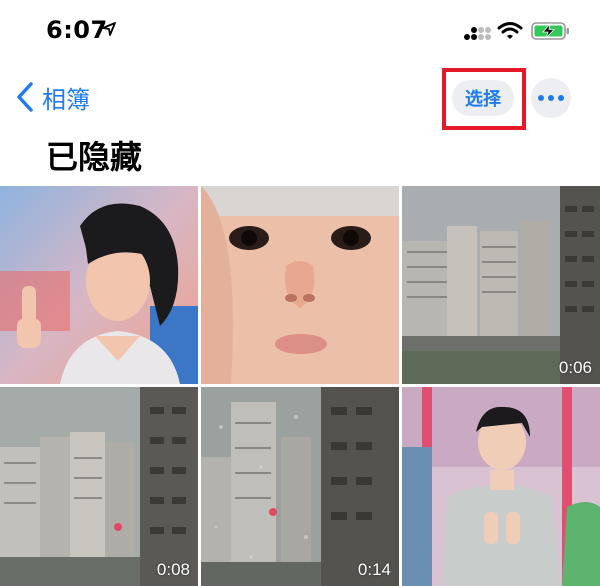  I want to click on back-label: 相簿, so click(66, 99).